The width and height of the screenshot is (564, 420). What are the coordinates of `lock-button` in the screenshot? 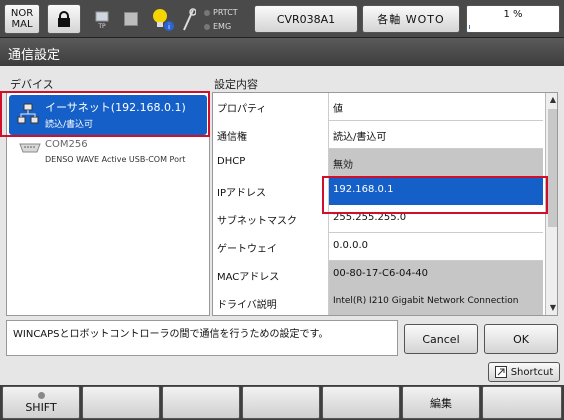 It's located at (64, 19).